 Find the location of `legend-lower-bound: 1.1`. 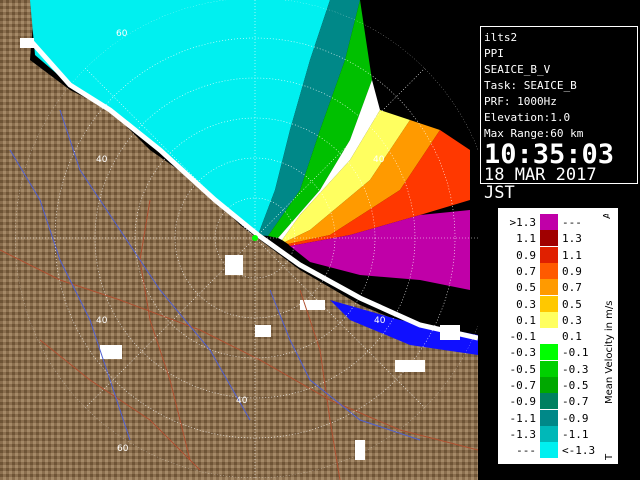

legend-lower-bound: 1.1 is located at coordinates (526, 239).